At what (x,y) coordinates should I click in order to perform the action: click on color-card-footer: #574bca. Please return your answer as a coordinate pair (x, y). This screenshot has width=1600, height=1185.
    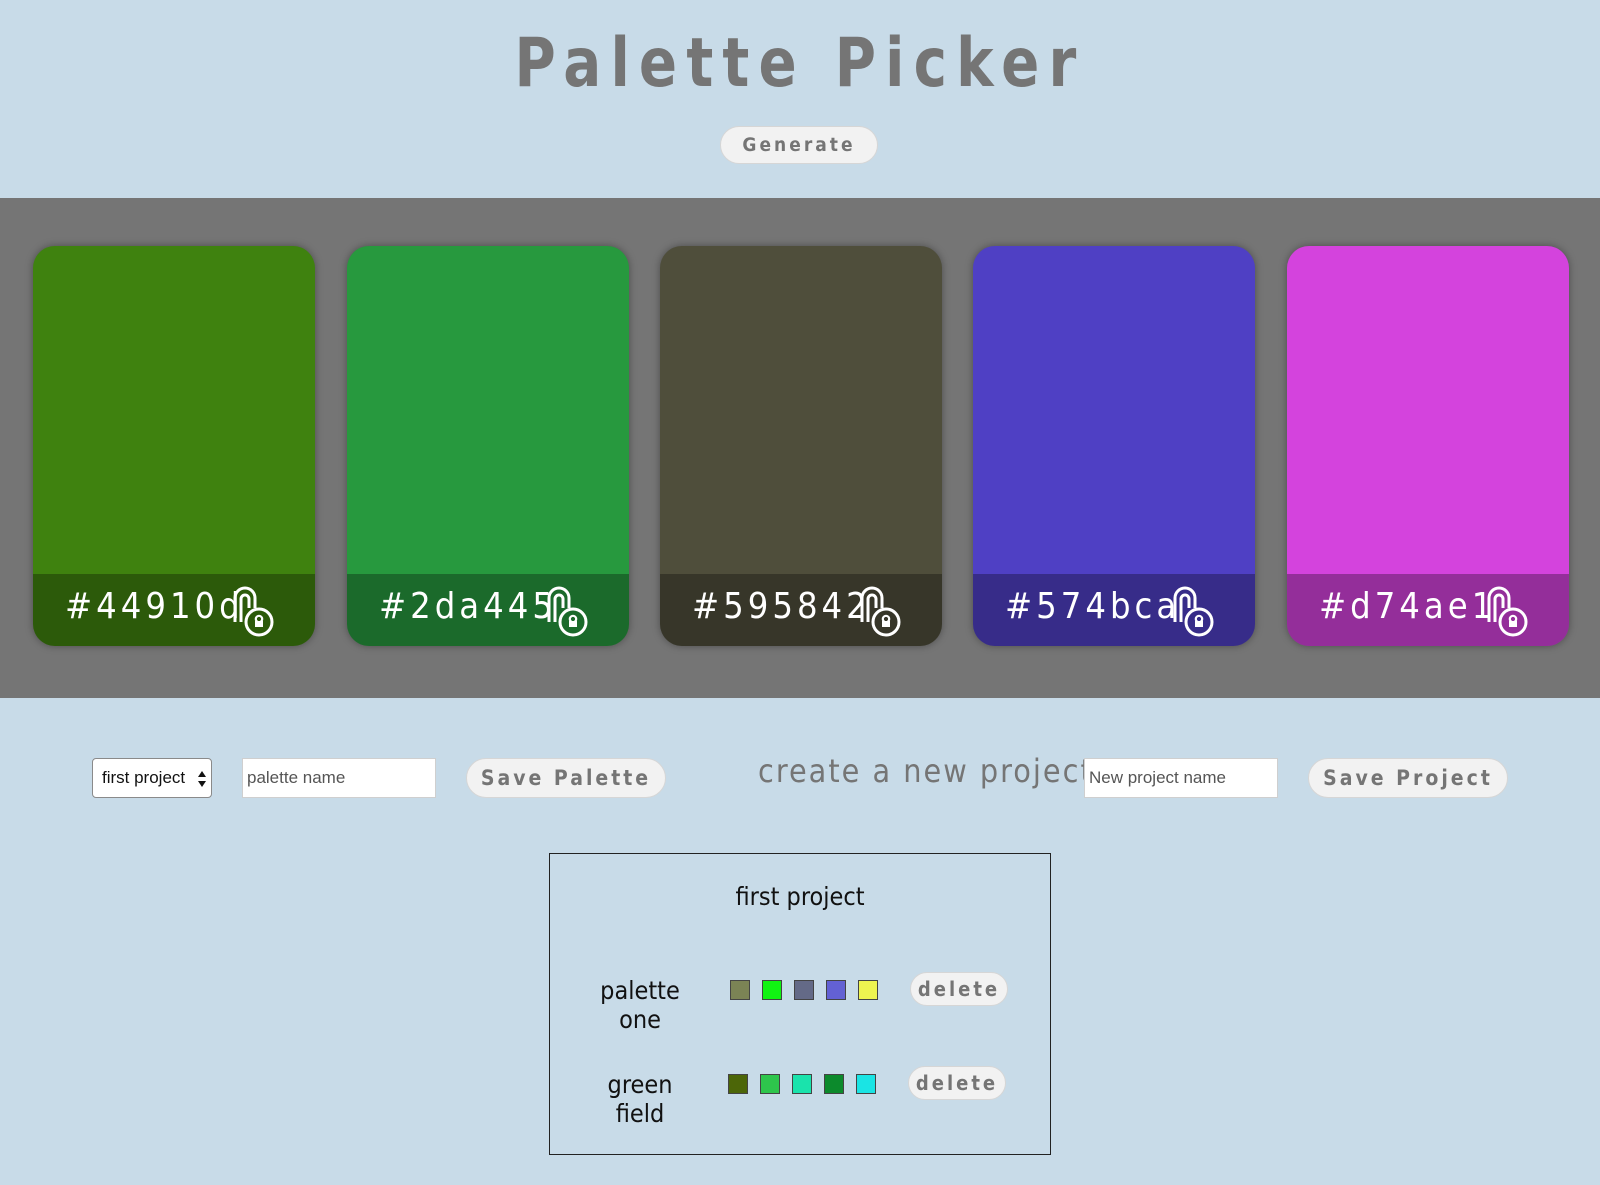
    Looking at the image, I should click on (1114, 610).